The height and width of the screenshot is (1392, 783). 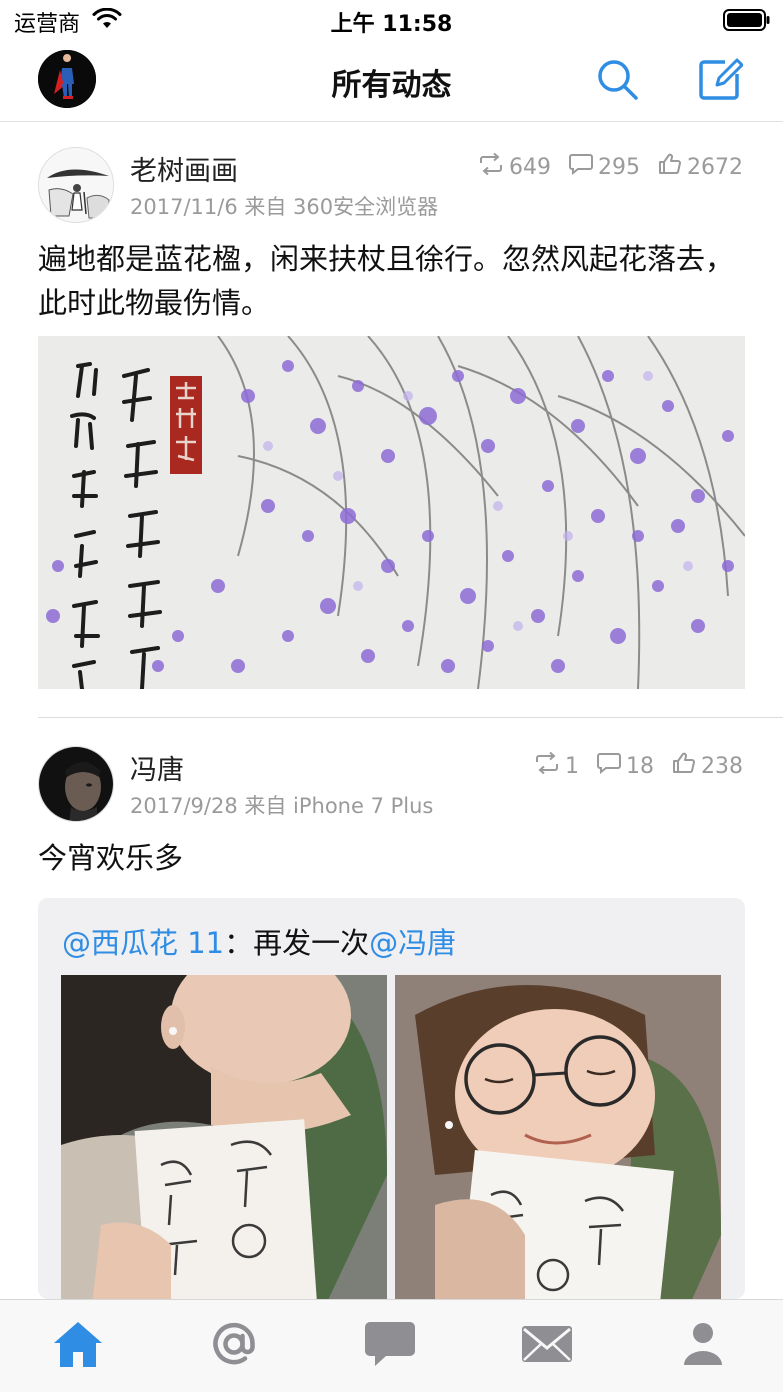 I want to click on post-author-name: 冯唐, so click(x=157, y=767).